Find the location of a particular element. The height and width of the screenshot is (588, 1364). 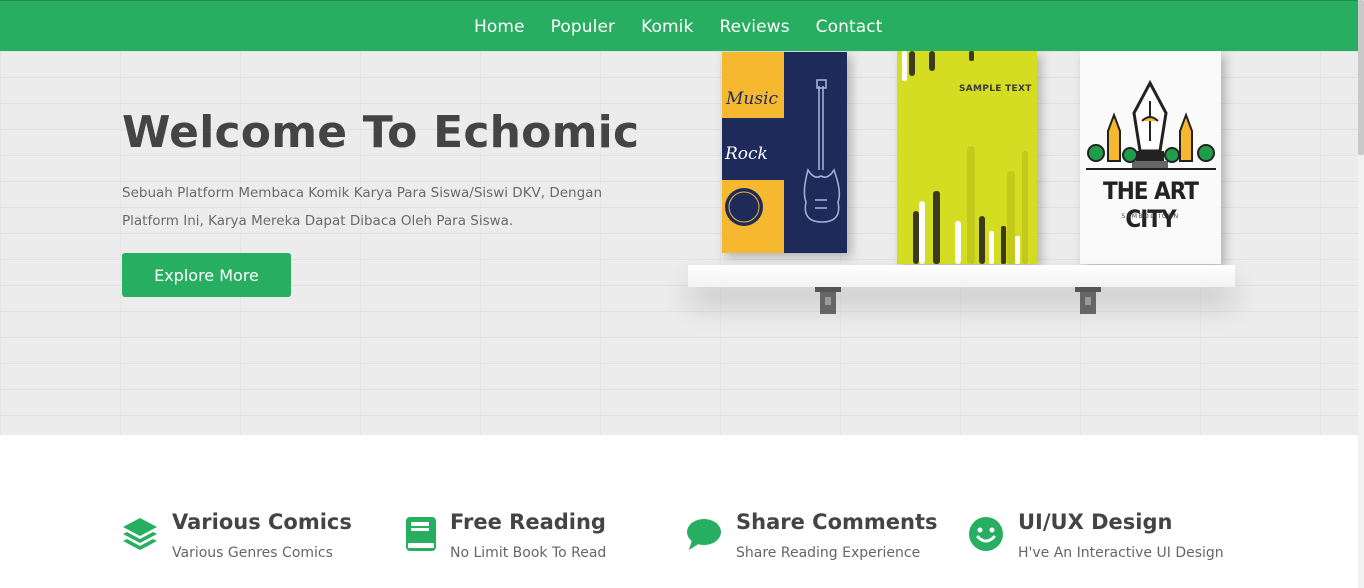

page-scrollbar is located at coordinates (1361, 294).